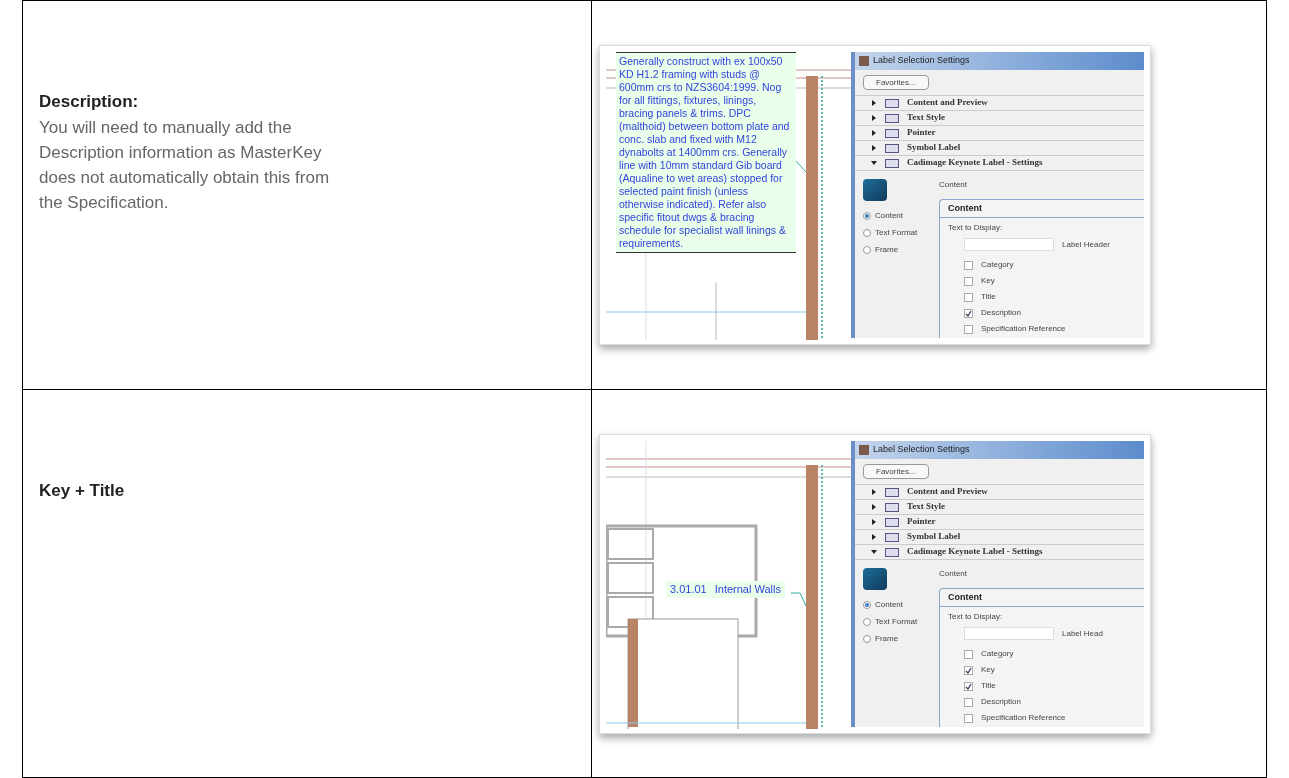  Describe the element at coordinates (82, 491) in the screenshot. I see `section-heading: Key + Title` at that location.